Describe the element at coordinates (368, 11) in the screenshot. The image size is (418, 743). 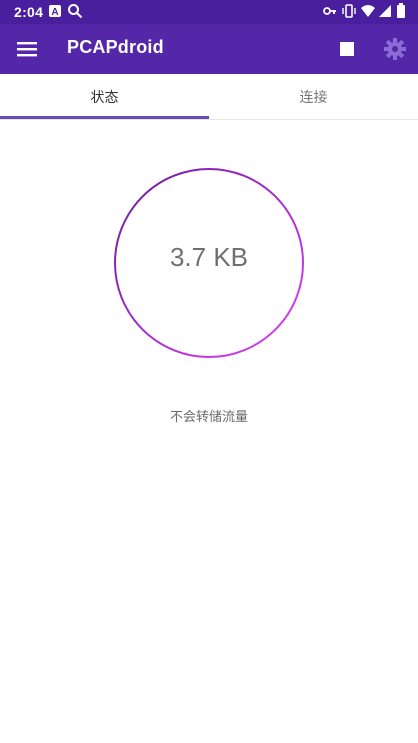
I see `wifi-icon` at that location.